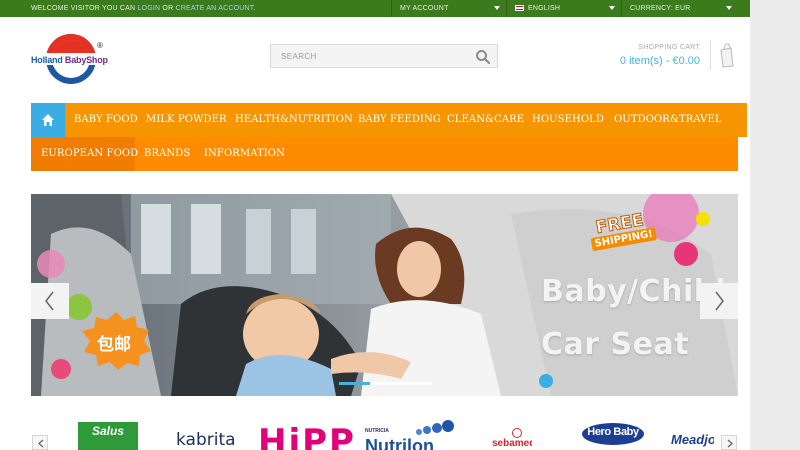 Image resolution: width=800 pixels, height=450 pixels. Describe the element at coordinates (485, 120) in the screenshot. I see `nav-item-clean-care: CLEAN&CARE` at that location.